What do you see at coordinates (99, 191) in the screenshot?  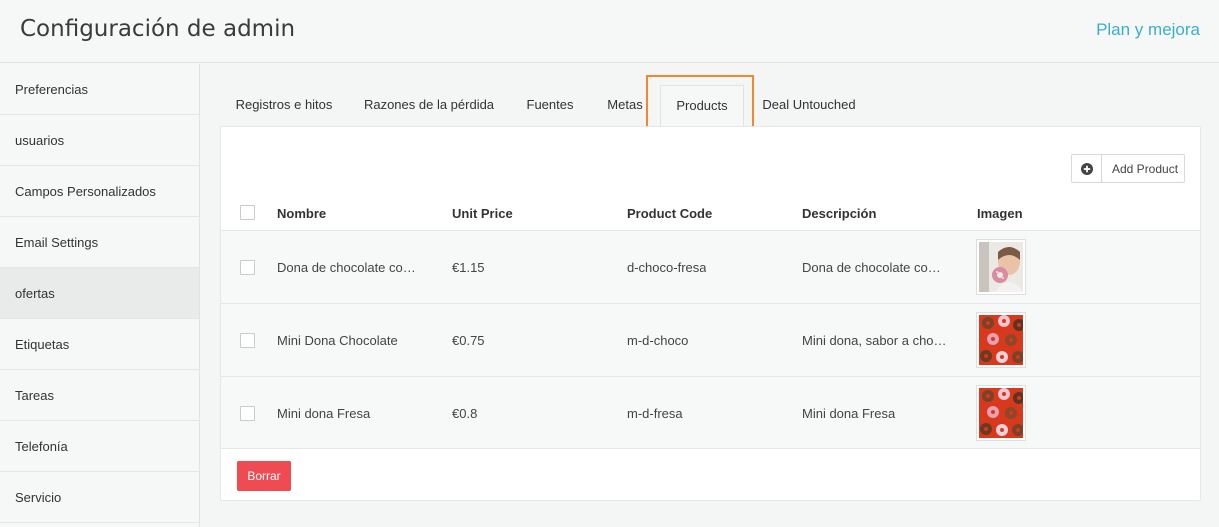 I see `sidebar-item-campos-personalizados: Campos Personalizados` at bounding box center [99, 191].